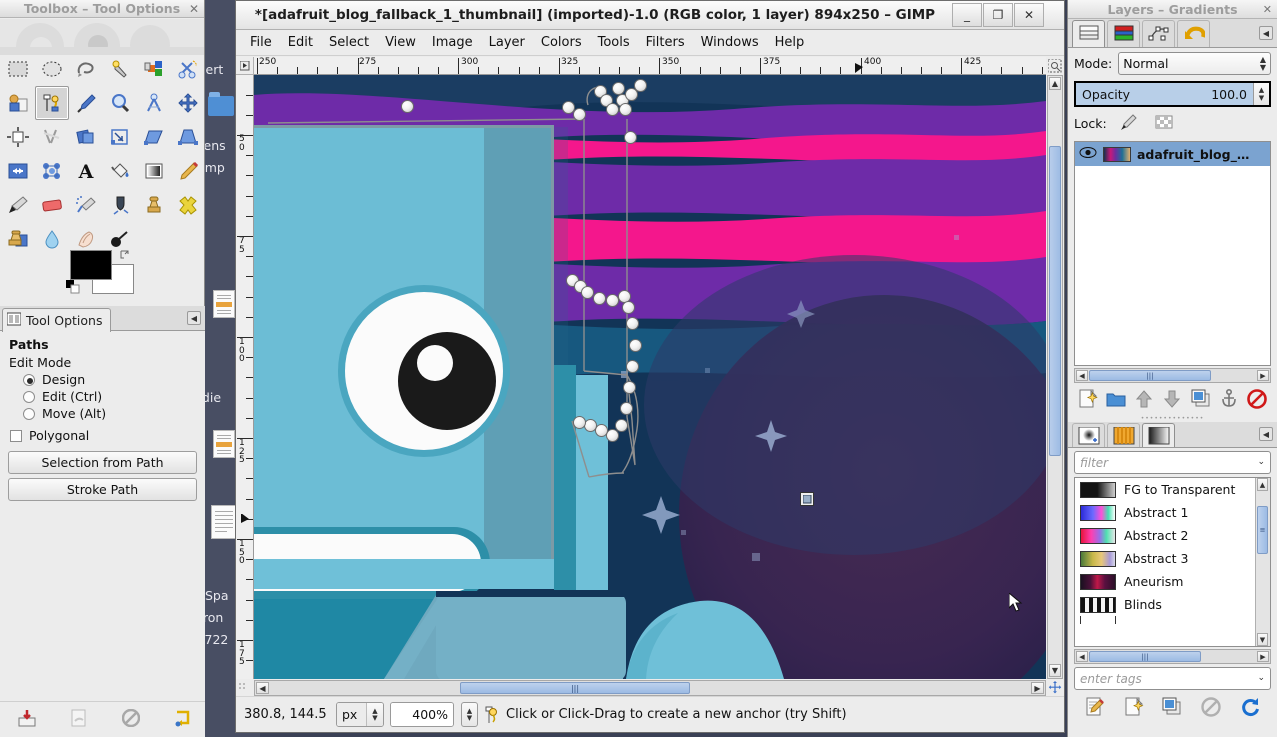 This screenshot has width=1277, height=737. Describe the element at coordinates (300, 42) in the screenshot. I see `menu-edit: Edit` at that location.